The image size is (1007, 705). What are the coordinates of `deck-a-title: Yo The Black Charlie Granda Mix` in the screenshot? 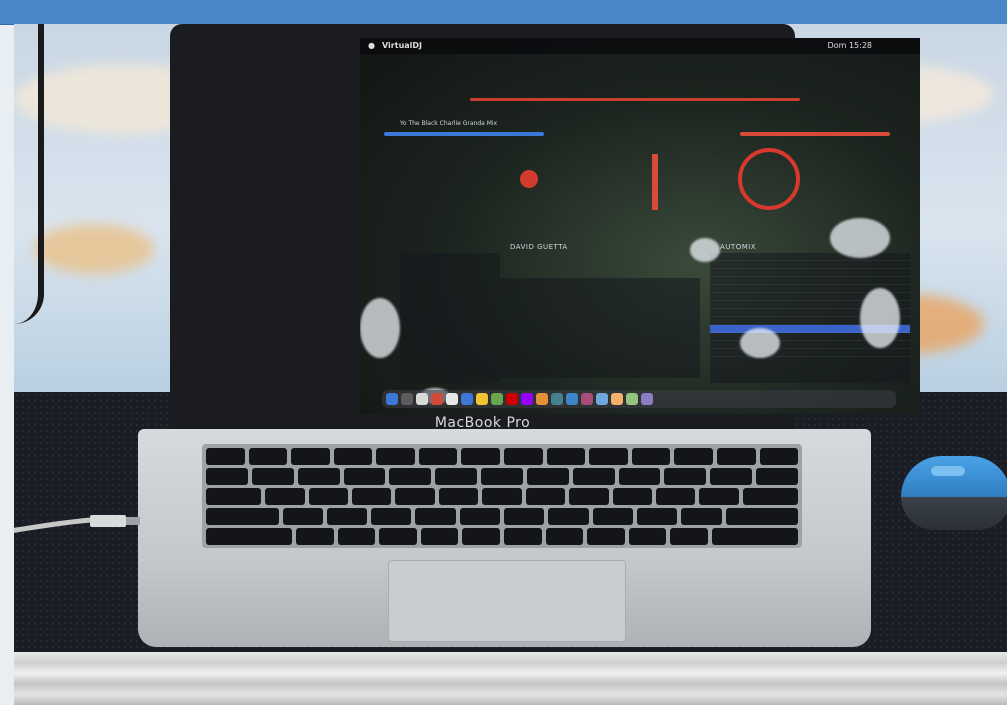 It's located at (449, 123).